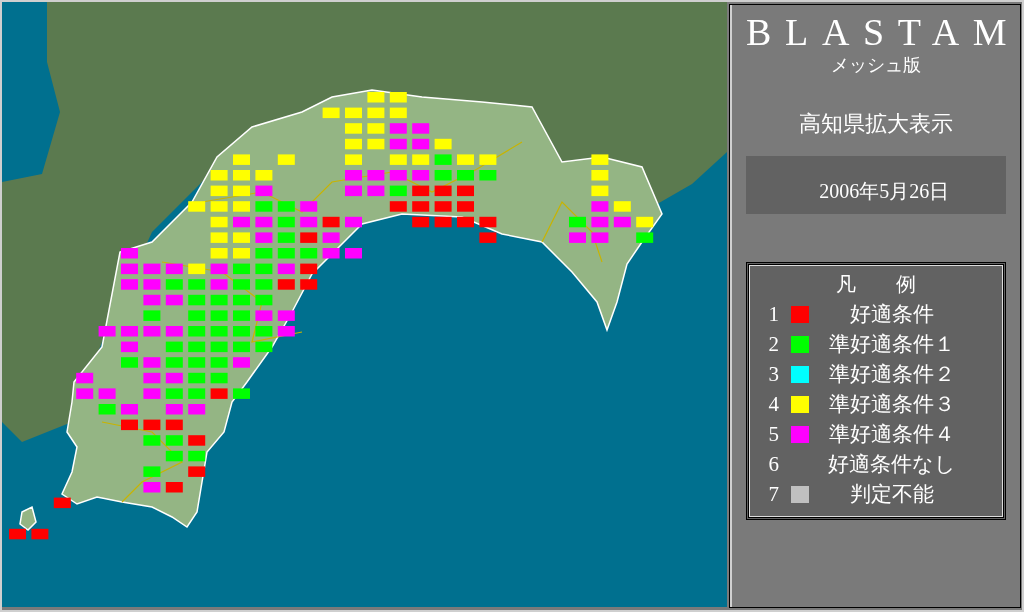 Image resolution: width=1024 pixels, height=612 pixels. Describe the element at coordinates (773, 404) in the screenshot. I see `legend-number: 4` at that location.